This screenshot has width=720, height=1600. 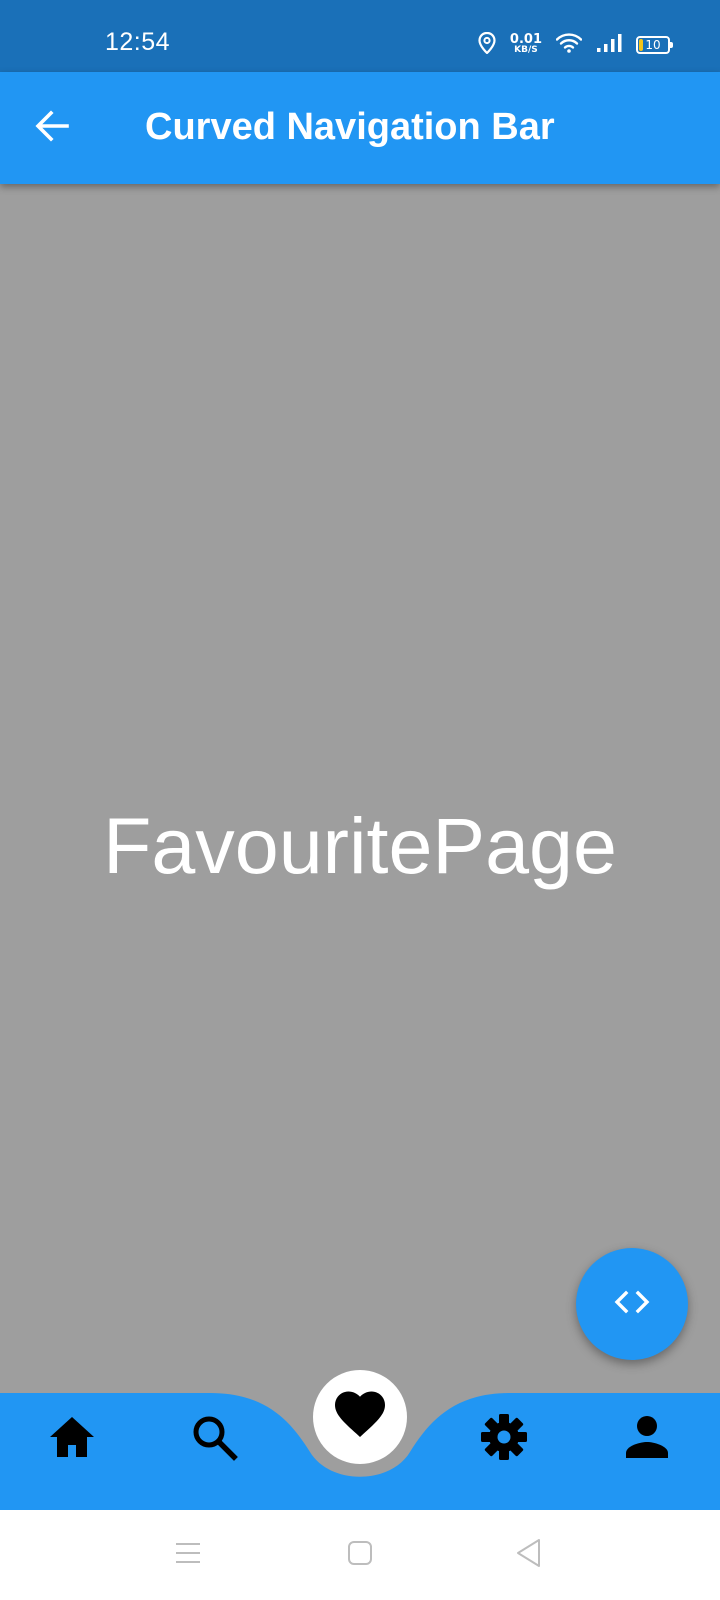 I want to click on battery-icon: 10, so click(x=654, y=45).